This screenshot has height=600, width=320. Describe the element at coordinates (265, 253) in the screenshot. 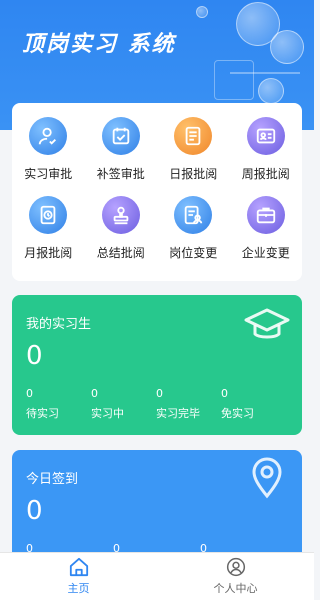

I see `menu-label: 企业变更` at that location.